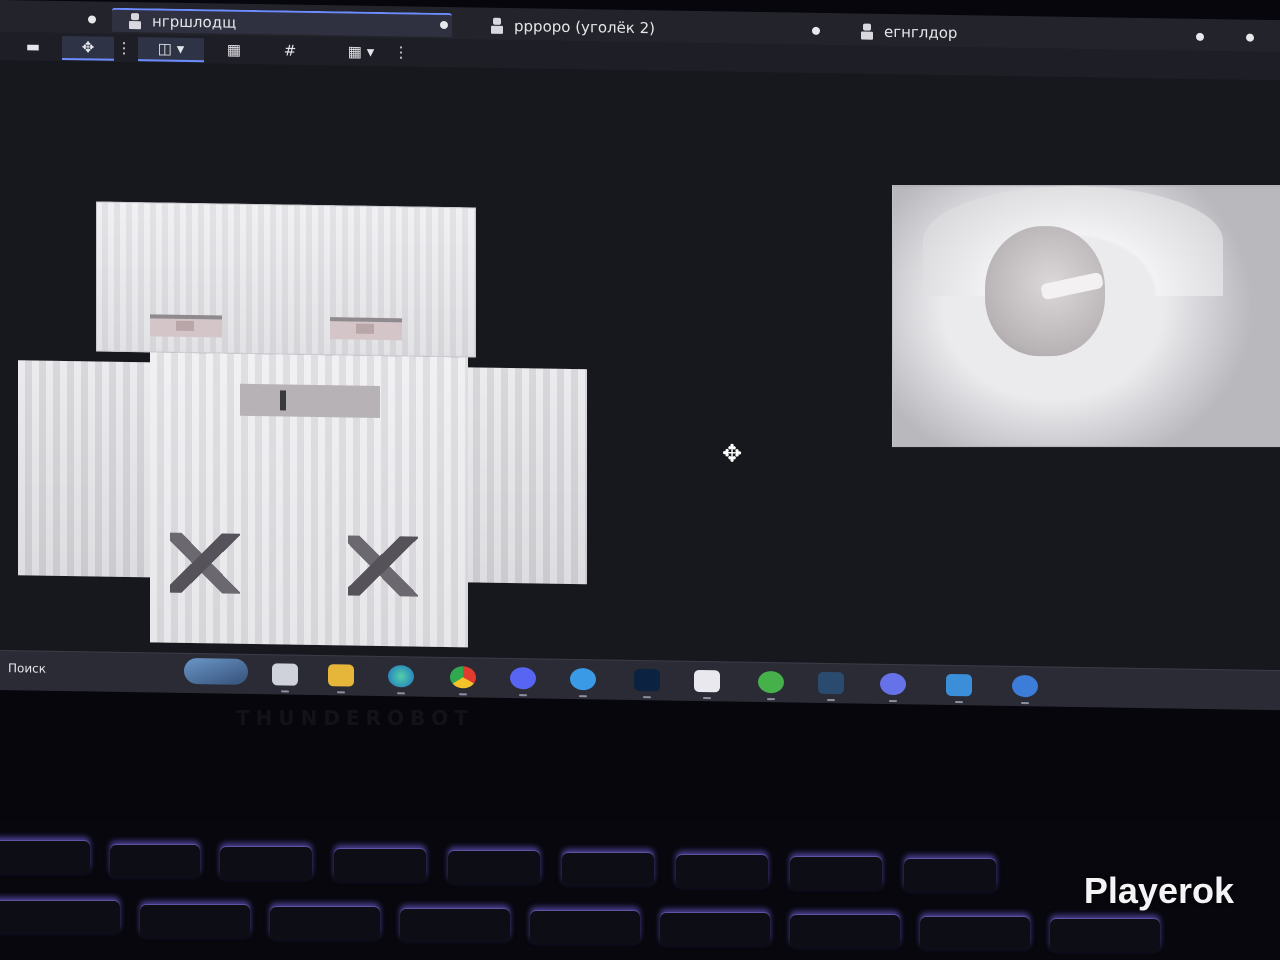 The height and width of the screenshot is (960, 1280). I want to click on discord-icon, so click(523, 678).